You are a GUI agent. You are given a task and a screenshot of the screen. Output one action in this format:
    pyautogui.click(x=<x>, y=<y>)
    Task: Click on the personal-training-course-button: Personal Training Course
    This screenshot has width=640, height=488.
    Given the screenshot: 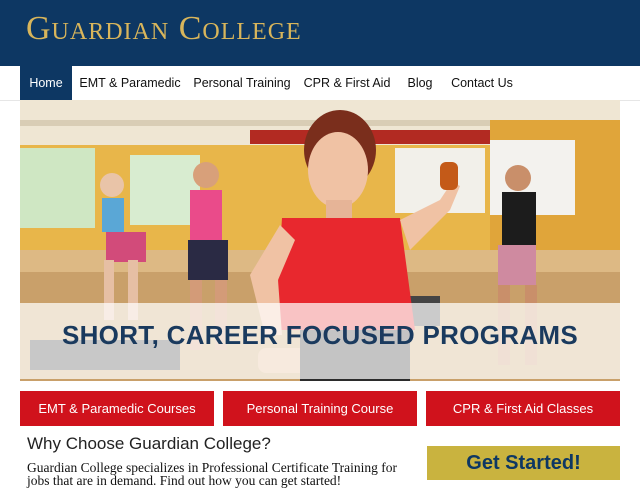 What is the action you would take?
    pyautogui.click(x=320, y=408)
    